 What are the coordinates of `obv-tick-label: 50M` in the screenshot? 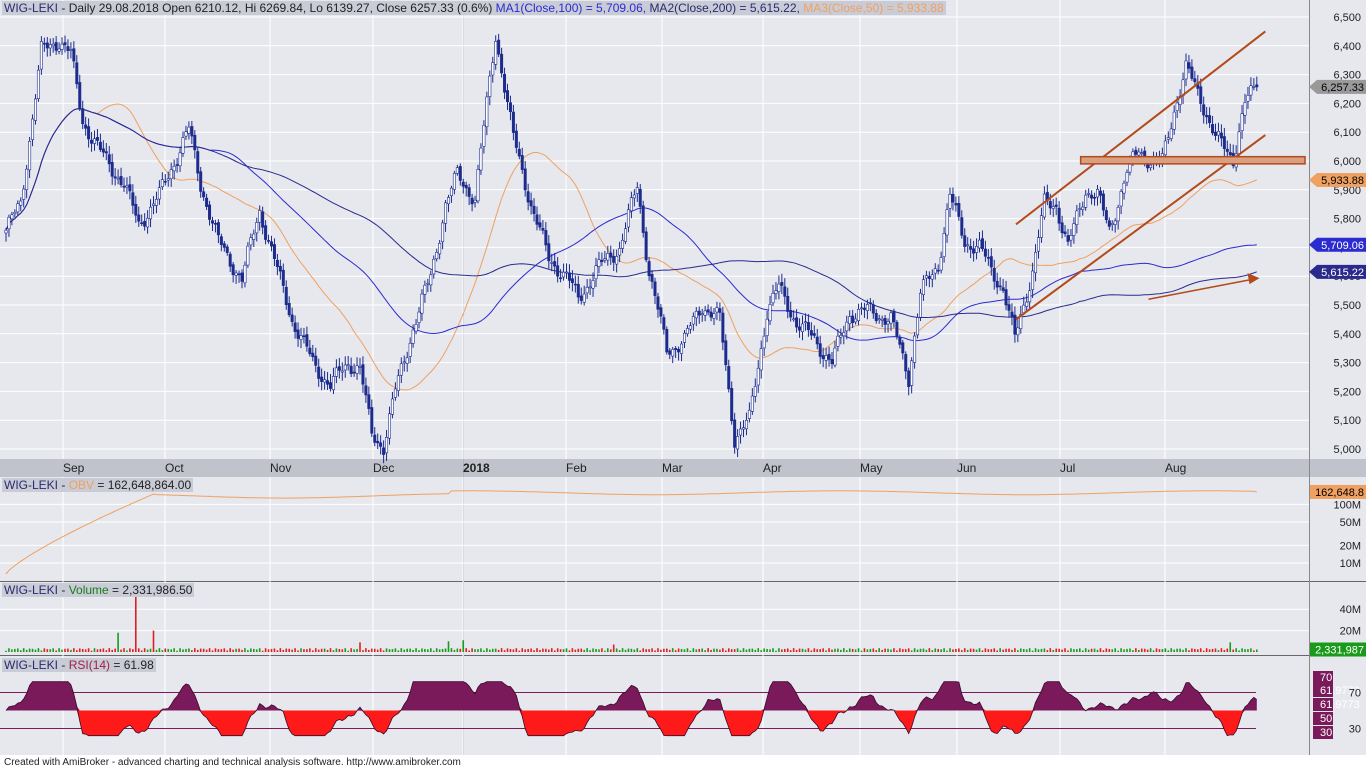 It's located at (1350, 523).